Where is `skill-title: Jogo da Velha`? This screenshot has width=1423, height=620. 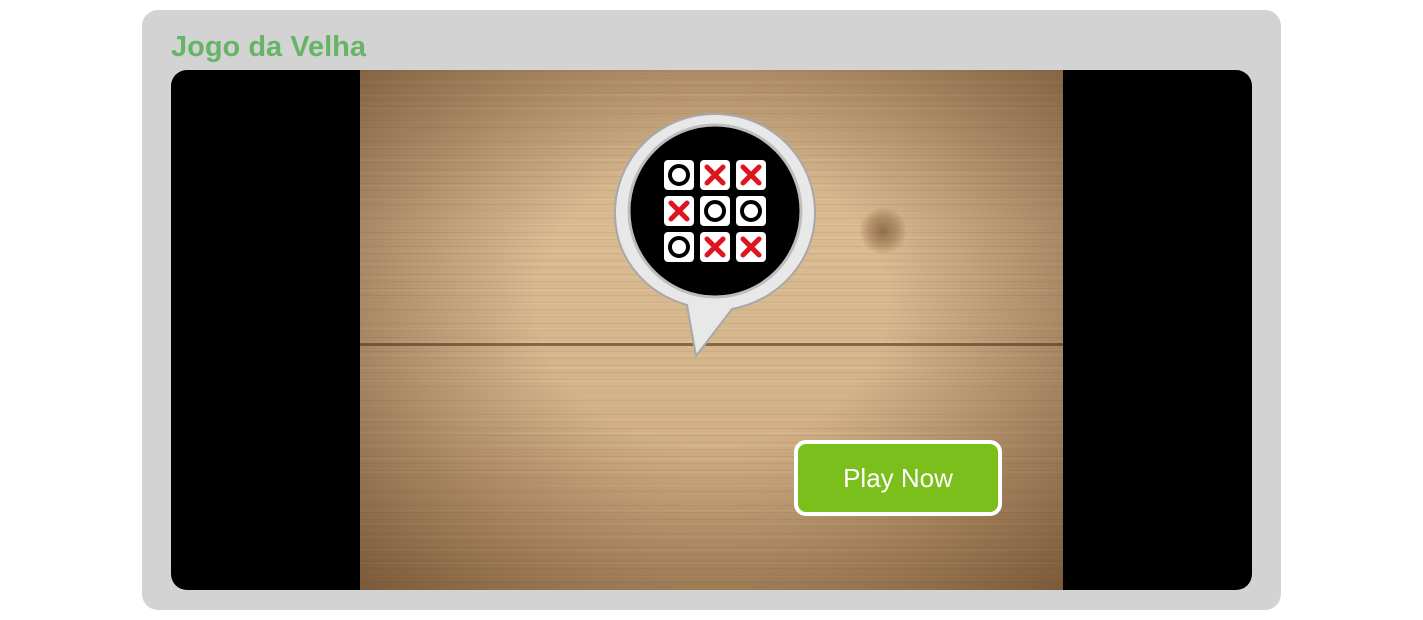 skill-title: Jogo da Velha is located at coordinates (268, 47).